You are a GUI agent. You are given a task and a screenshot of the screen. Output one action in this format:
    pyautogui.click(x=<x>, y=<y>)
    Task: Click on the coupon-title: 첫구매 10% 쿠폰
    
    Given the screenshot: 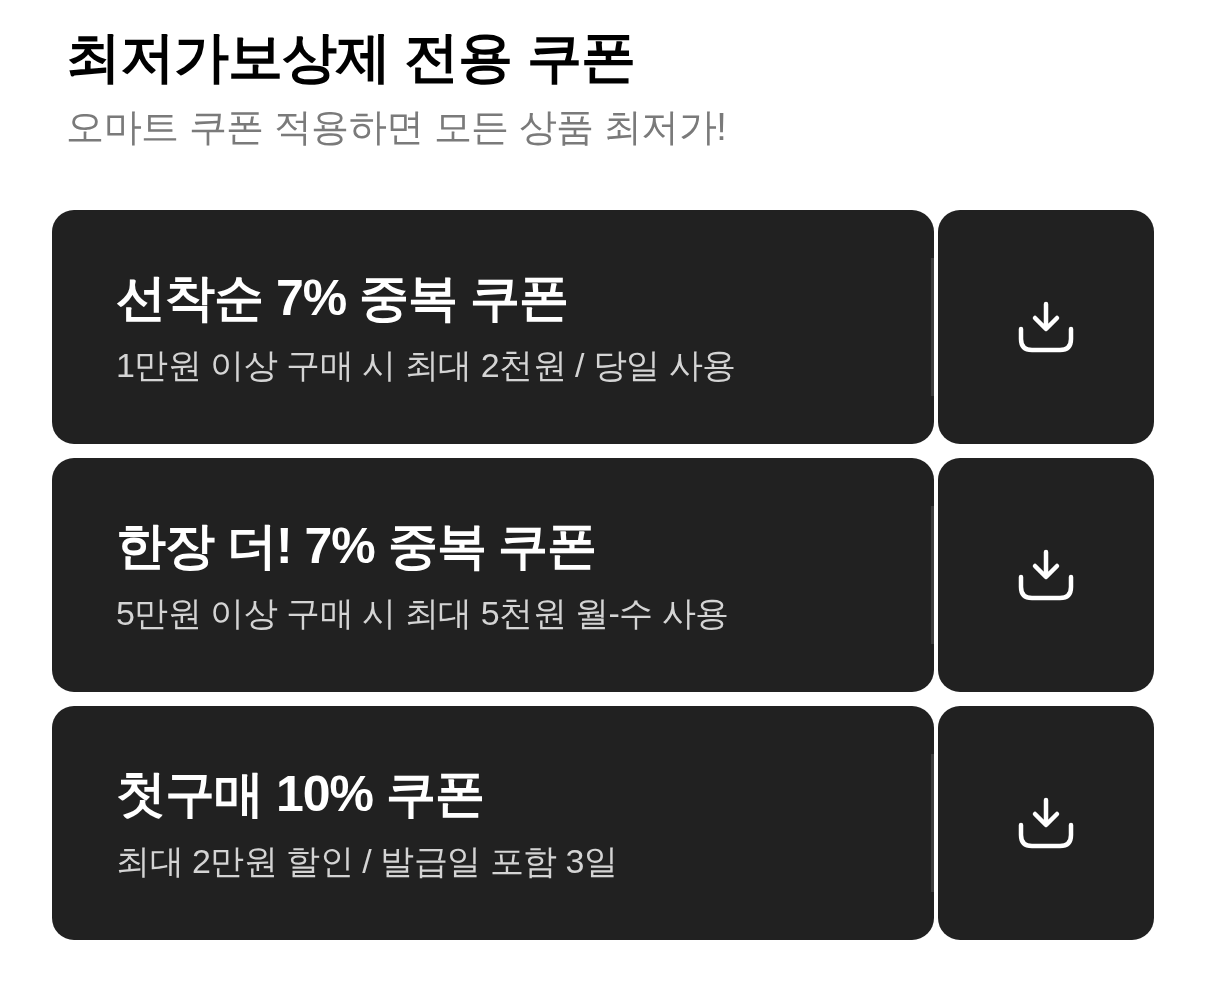 What is the action you would take?
    pyautogui.click(x=300, y=794)
    